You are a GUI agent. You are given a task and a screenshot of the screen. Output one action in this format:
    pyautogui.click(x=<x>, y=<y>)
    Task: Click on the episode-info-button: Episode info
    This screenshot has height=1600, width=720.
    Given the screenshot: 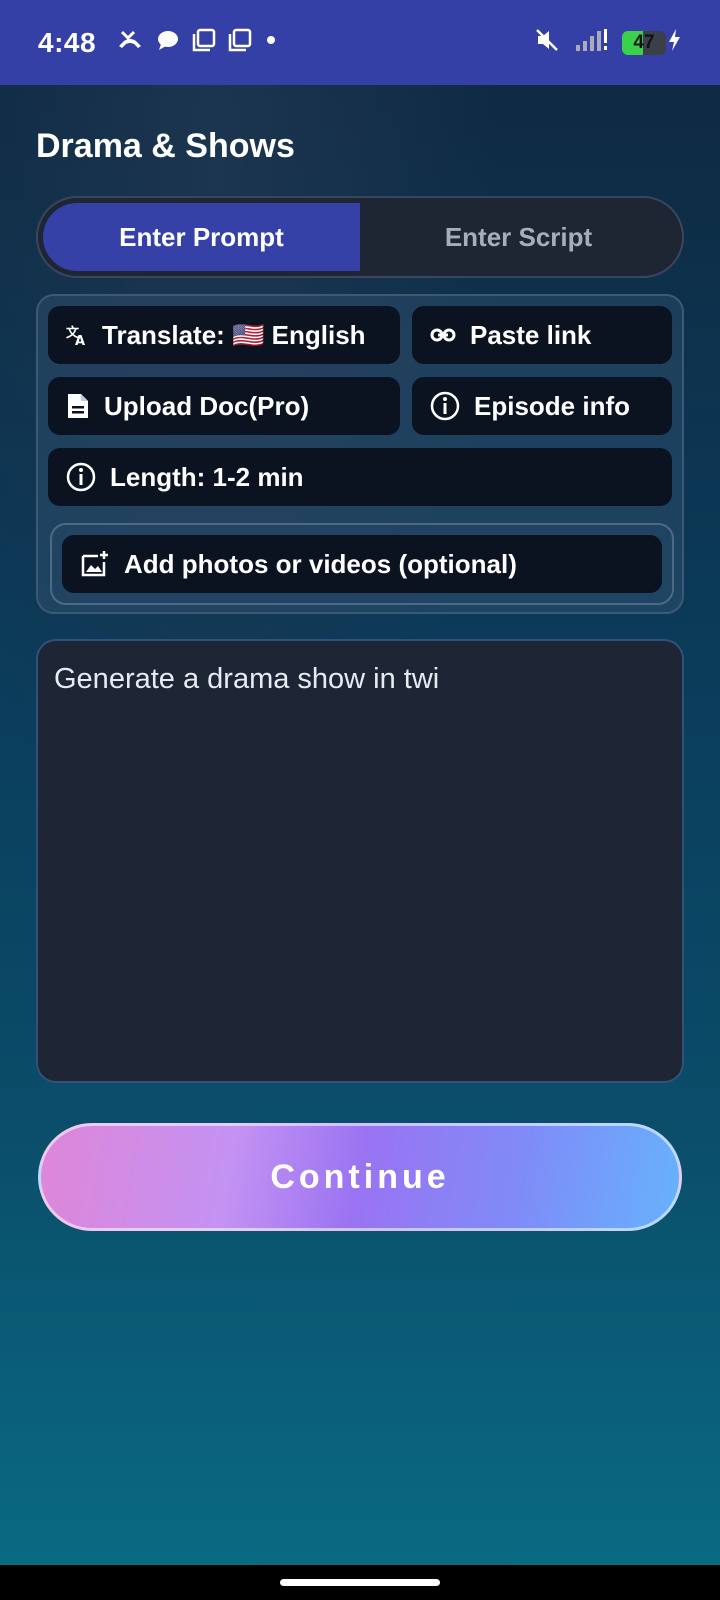 What is the action you would take?
    pyautogui.click(x=542, y=406)
    